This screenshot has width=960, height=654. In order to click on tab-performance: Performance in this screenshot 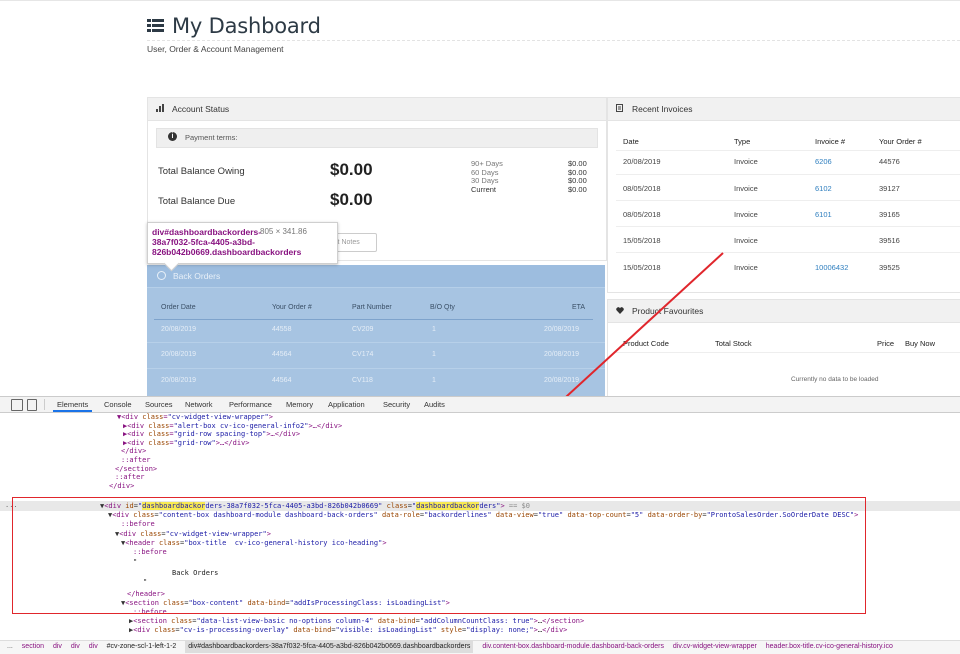, I will do `click(250, 404)`.